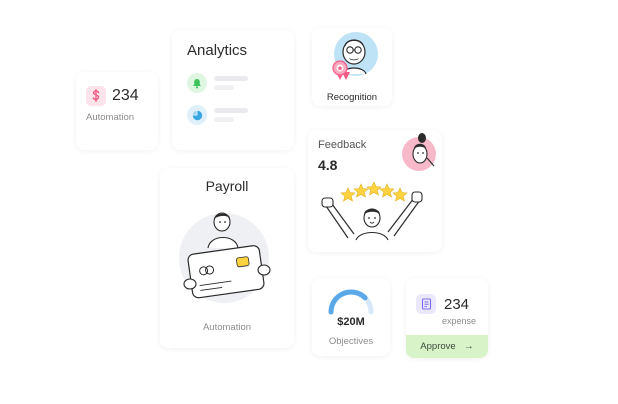  Describe the element at coordinates (457, 304) in the screenshot. I see `expense-value: 234` at that location.